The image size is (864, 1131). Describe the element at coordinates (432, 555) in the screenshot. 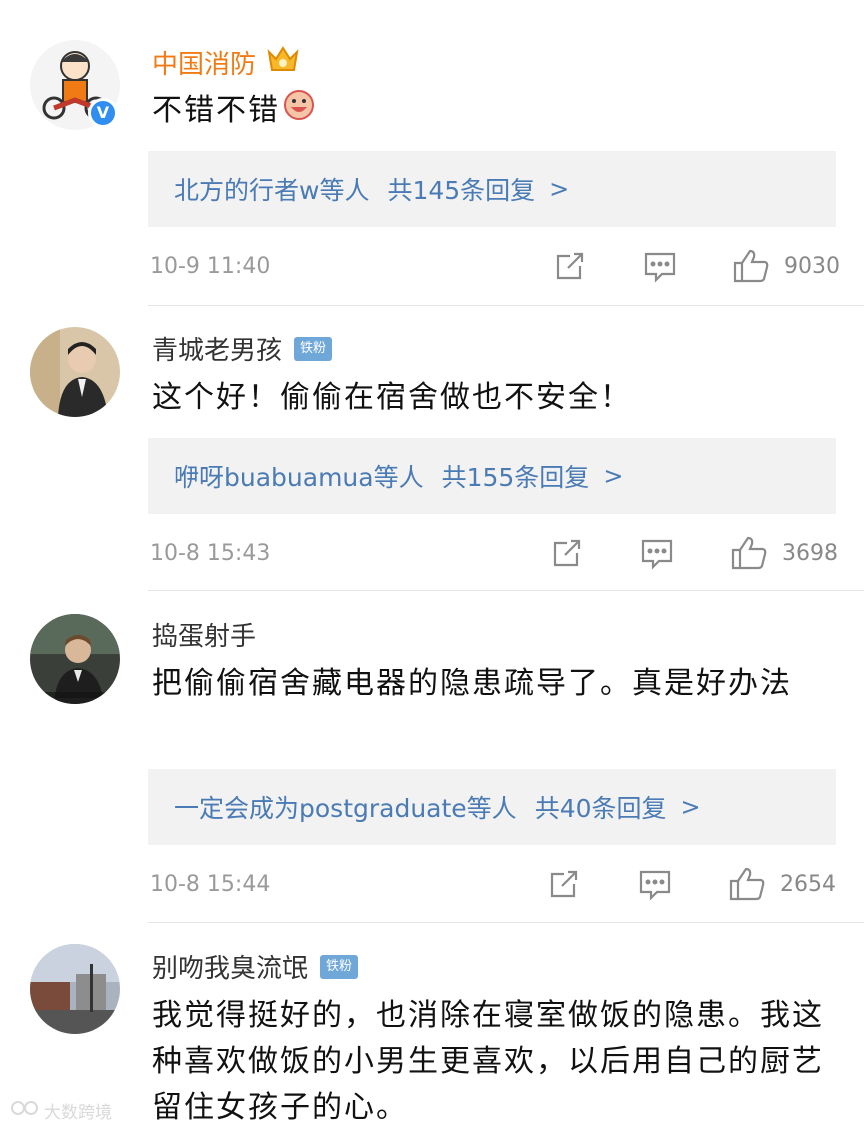

I see `comment-meta: 10-8 15:43 3698` at that location.